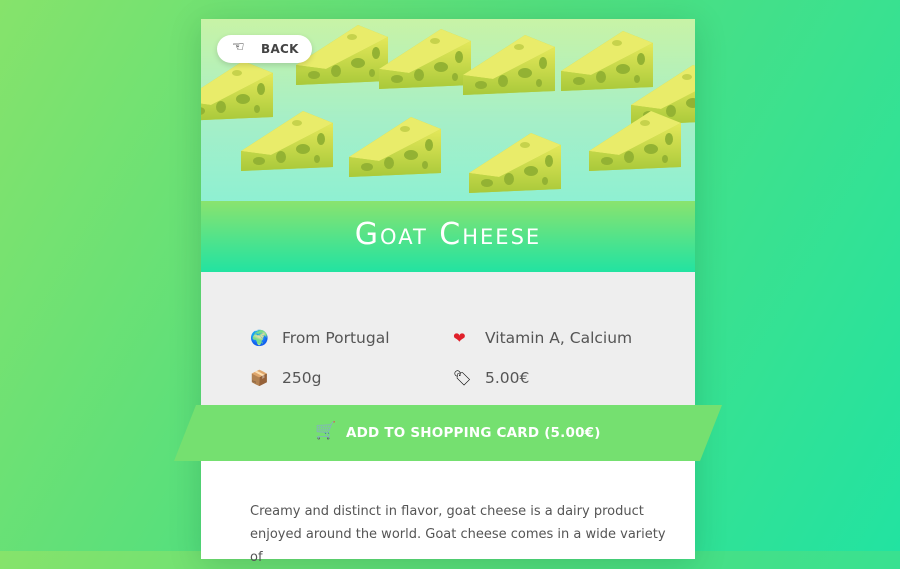 The height and width of the screenshot is (569, 900). I want to click on pointing-hand-left-icon: ☜, so click(238, 47).